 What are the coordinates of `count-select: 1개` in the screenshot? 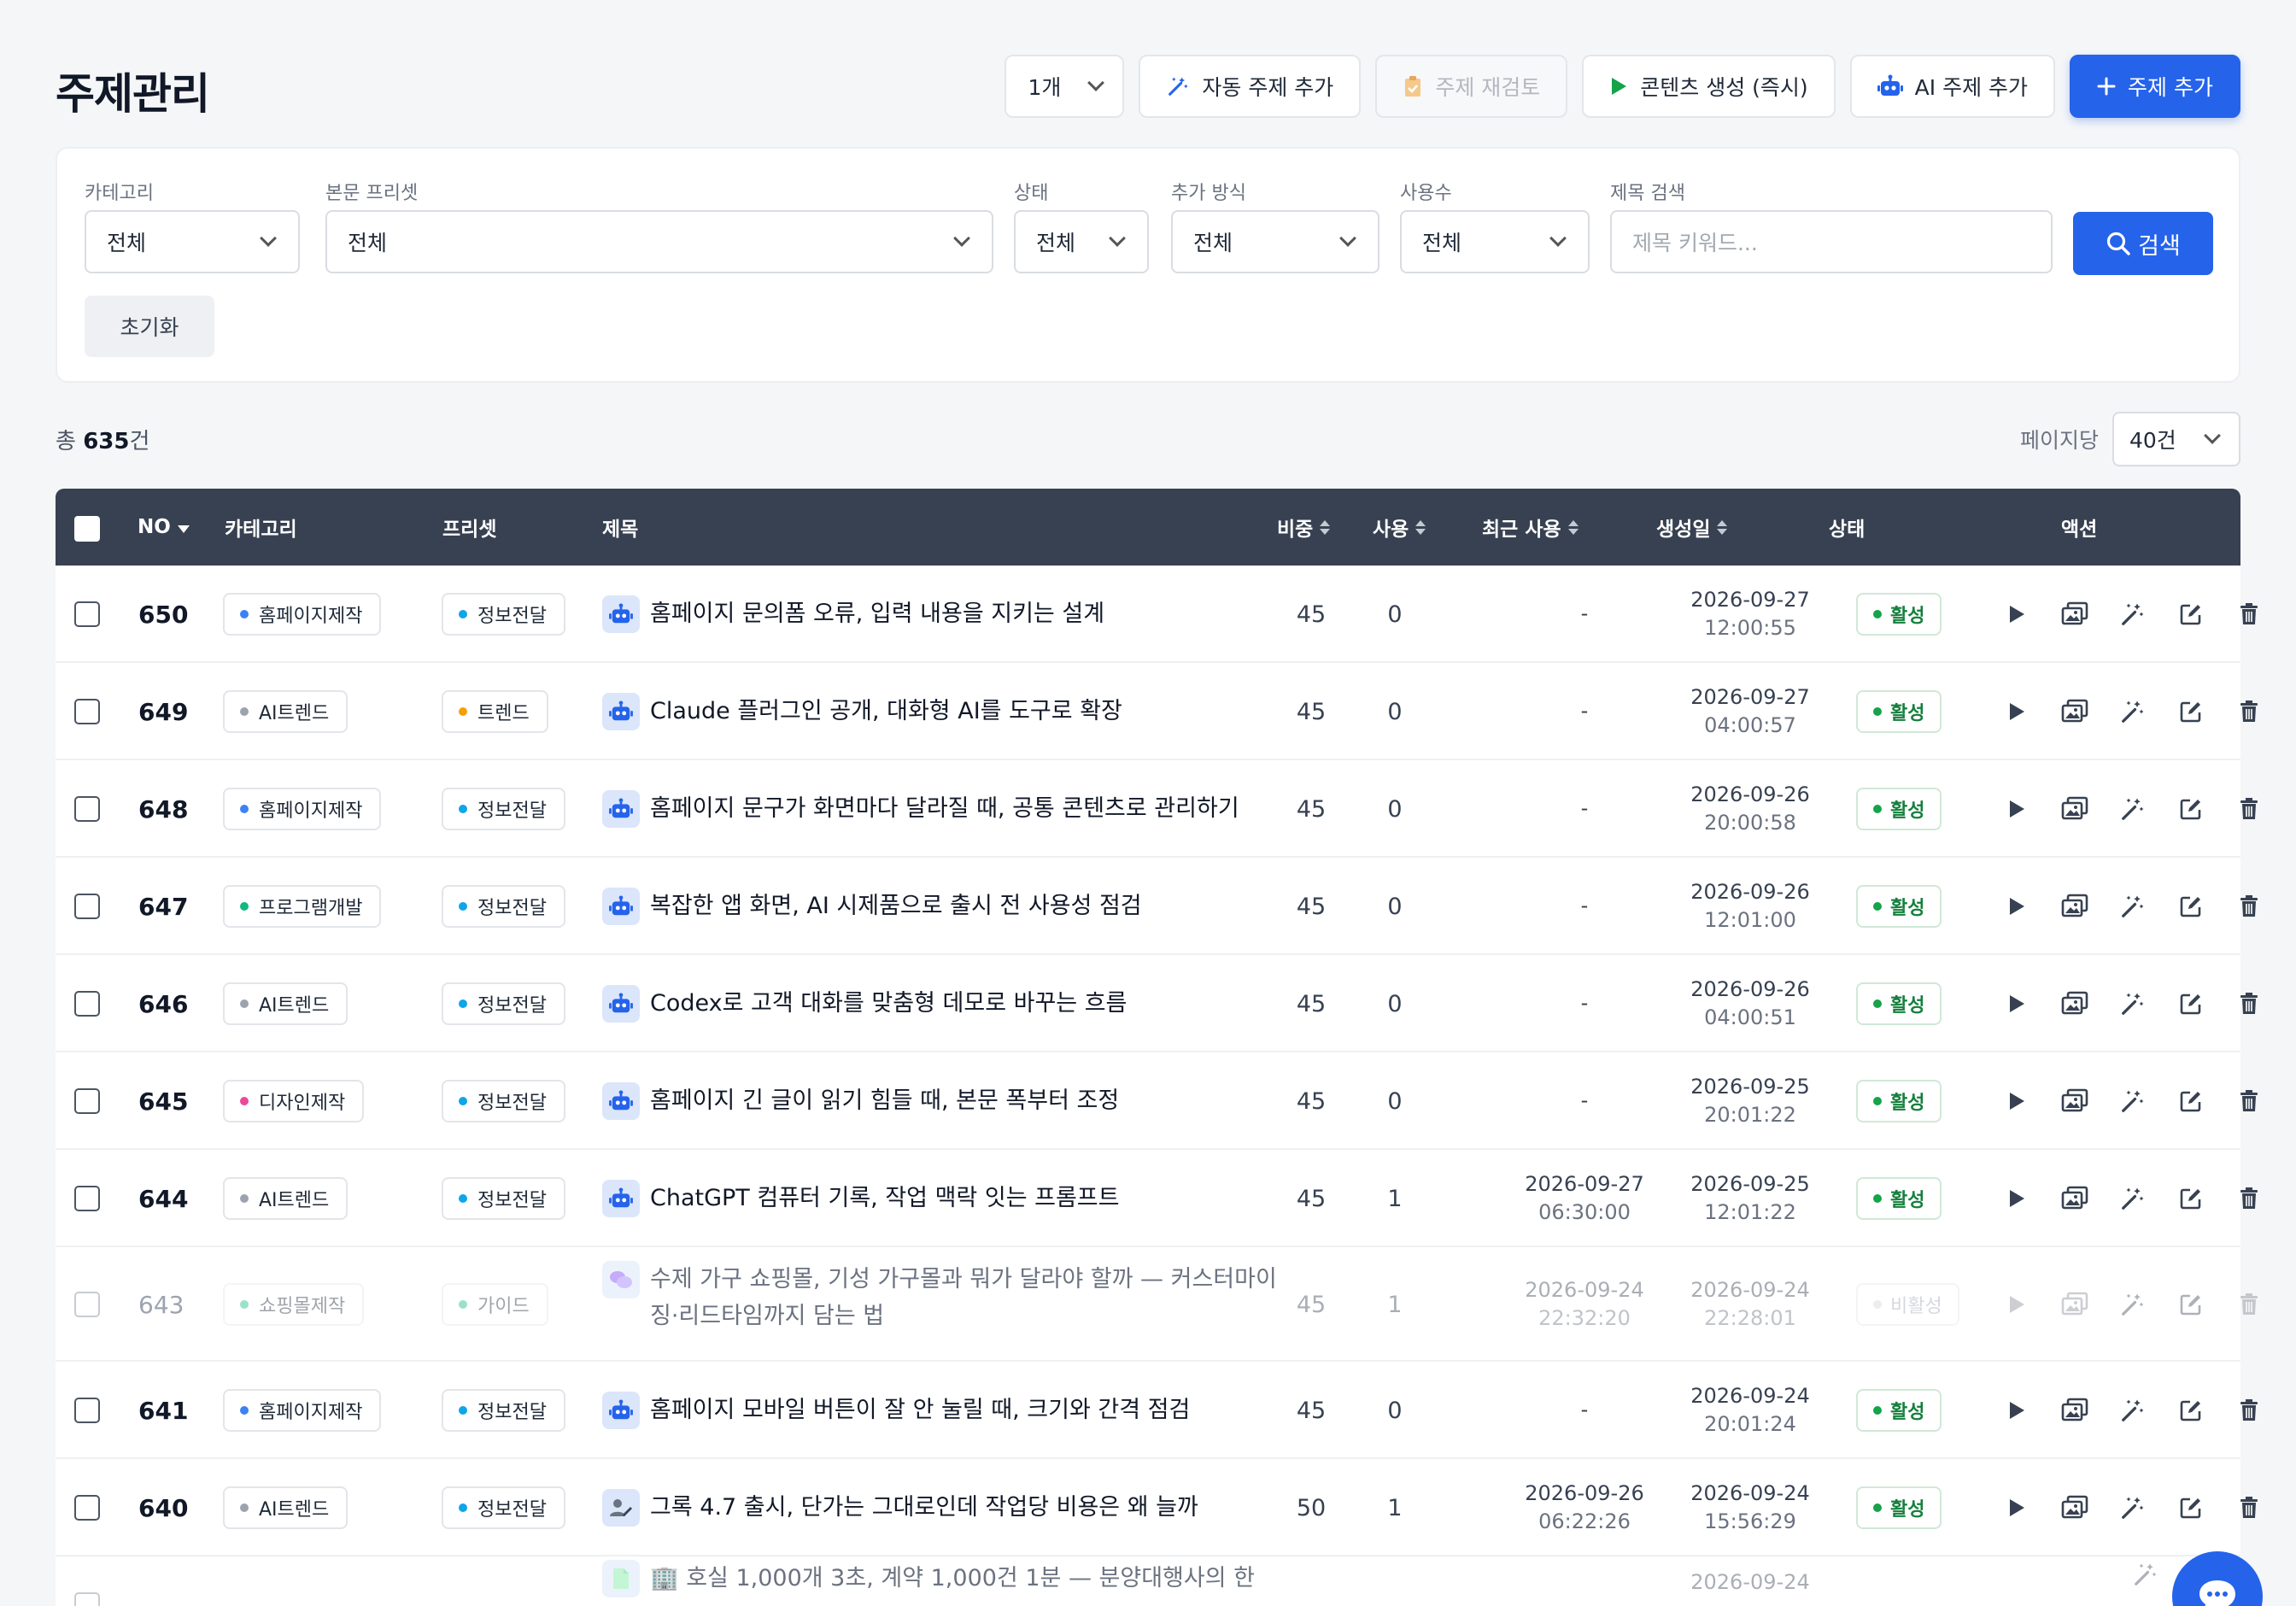 It's located at (1064, 86).